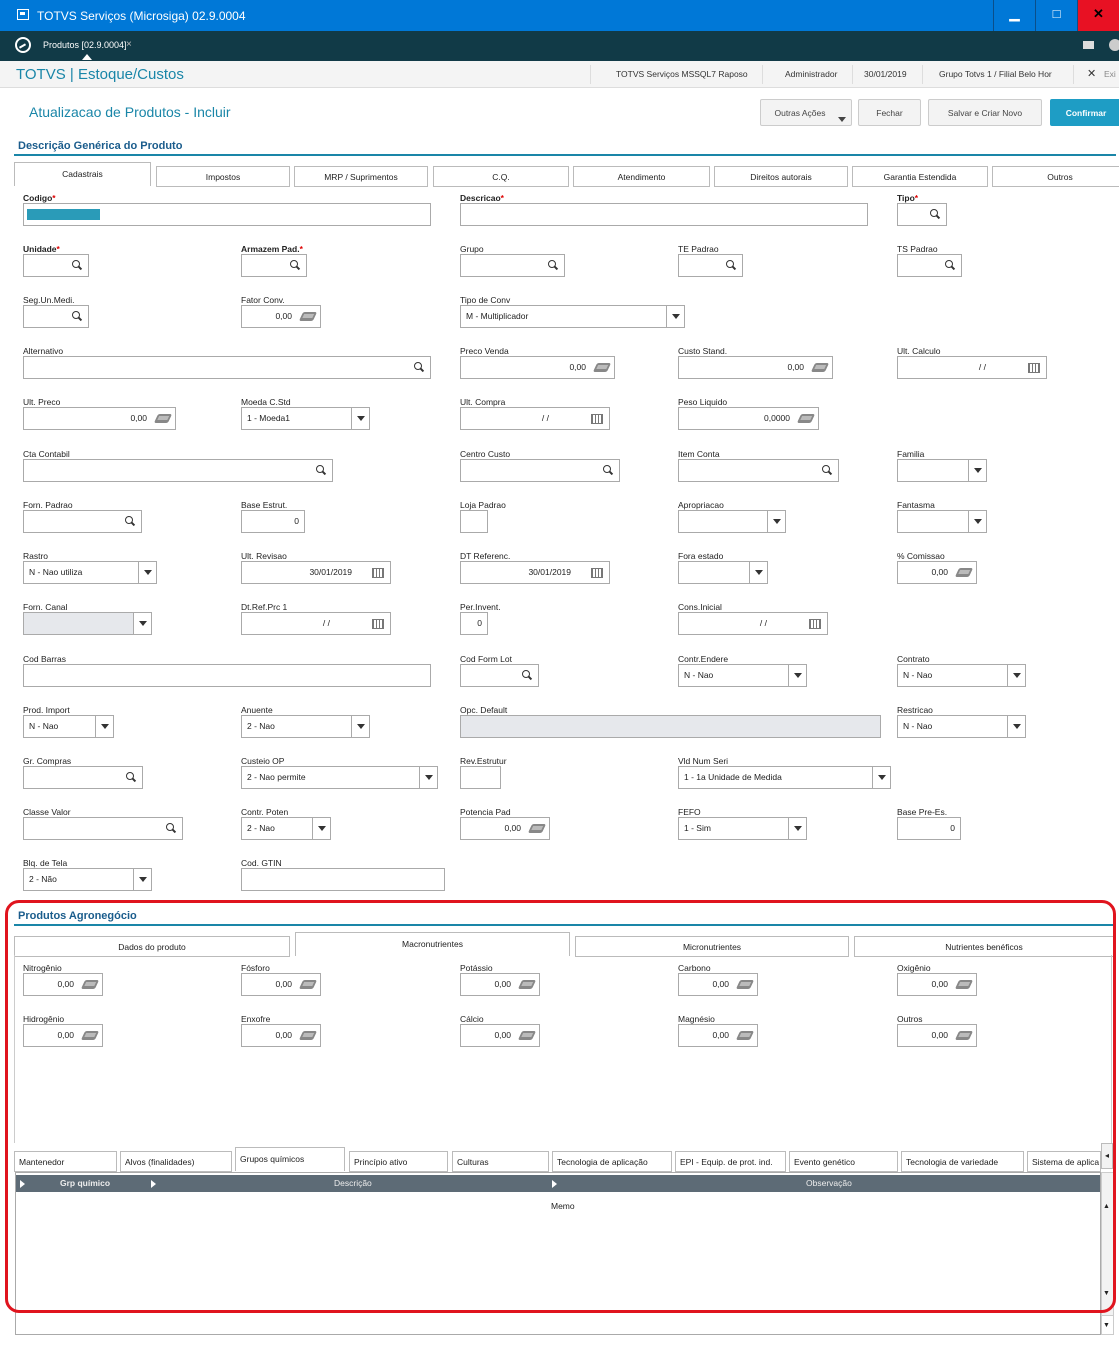 This screenshot has height=1347, width=1119. Describe the element at coordinates (1098, 15) in the screenshot. I see `close-window-button: ✕` at that location.